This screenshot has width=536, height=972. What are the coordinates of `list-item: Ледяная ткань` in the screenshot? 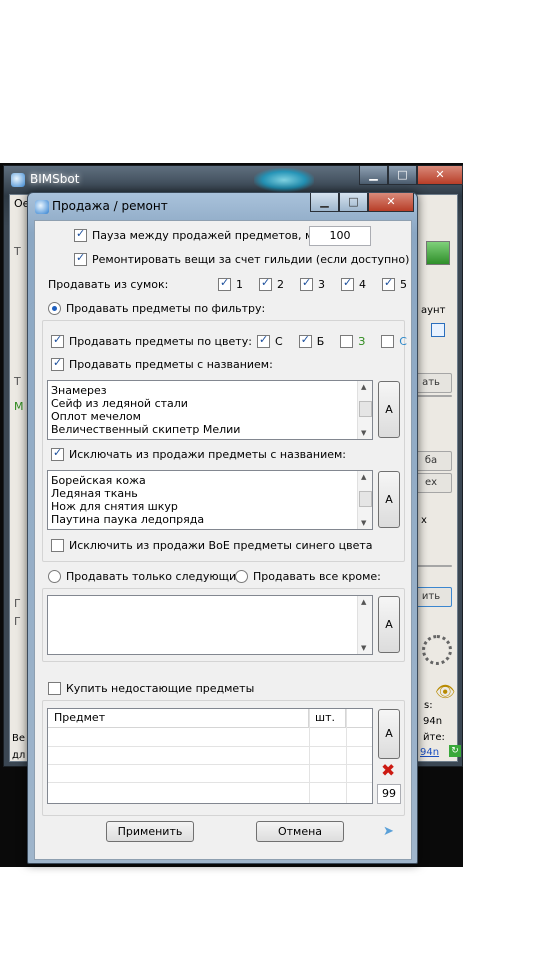 It's located at (210, 493).